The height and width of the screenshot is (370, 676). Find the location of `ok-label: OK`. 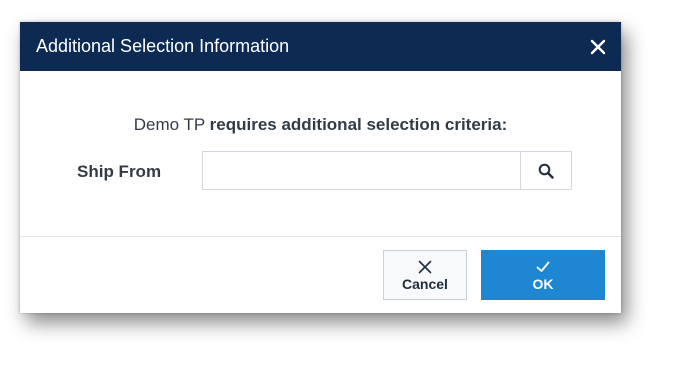

ok-label: OK is located at coordinates (543, 283).